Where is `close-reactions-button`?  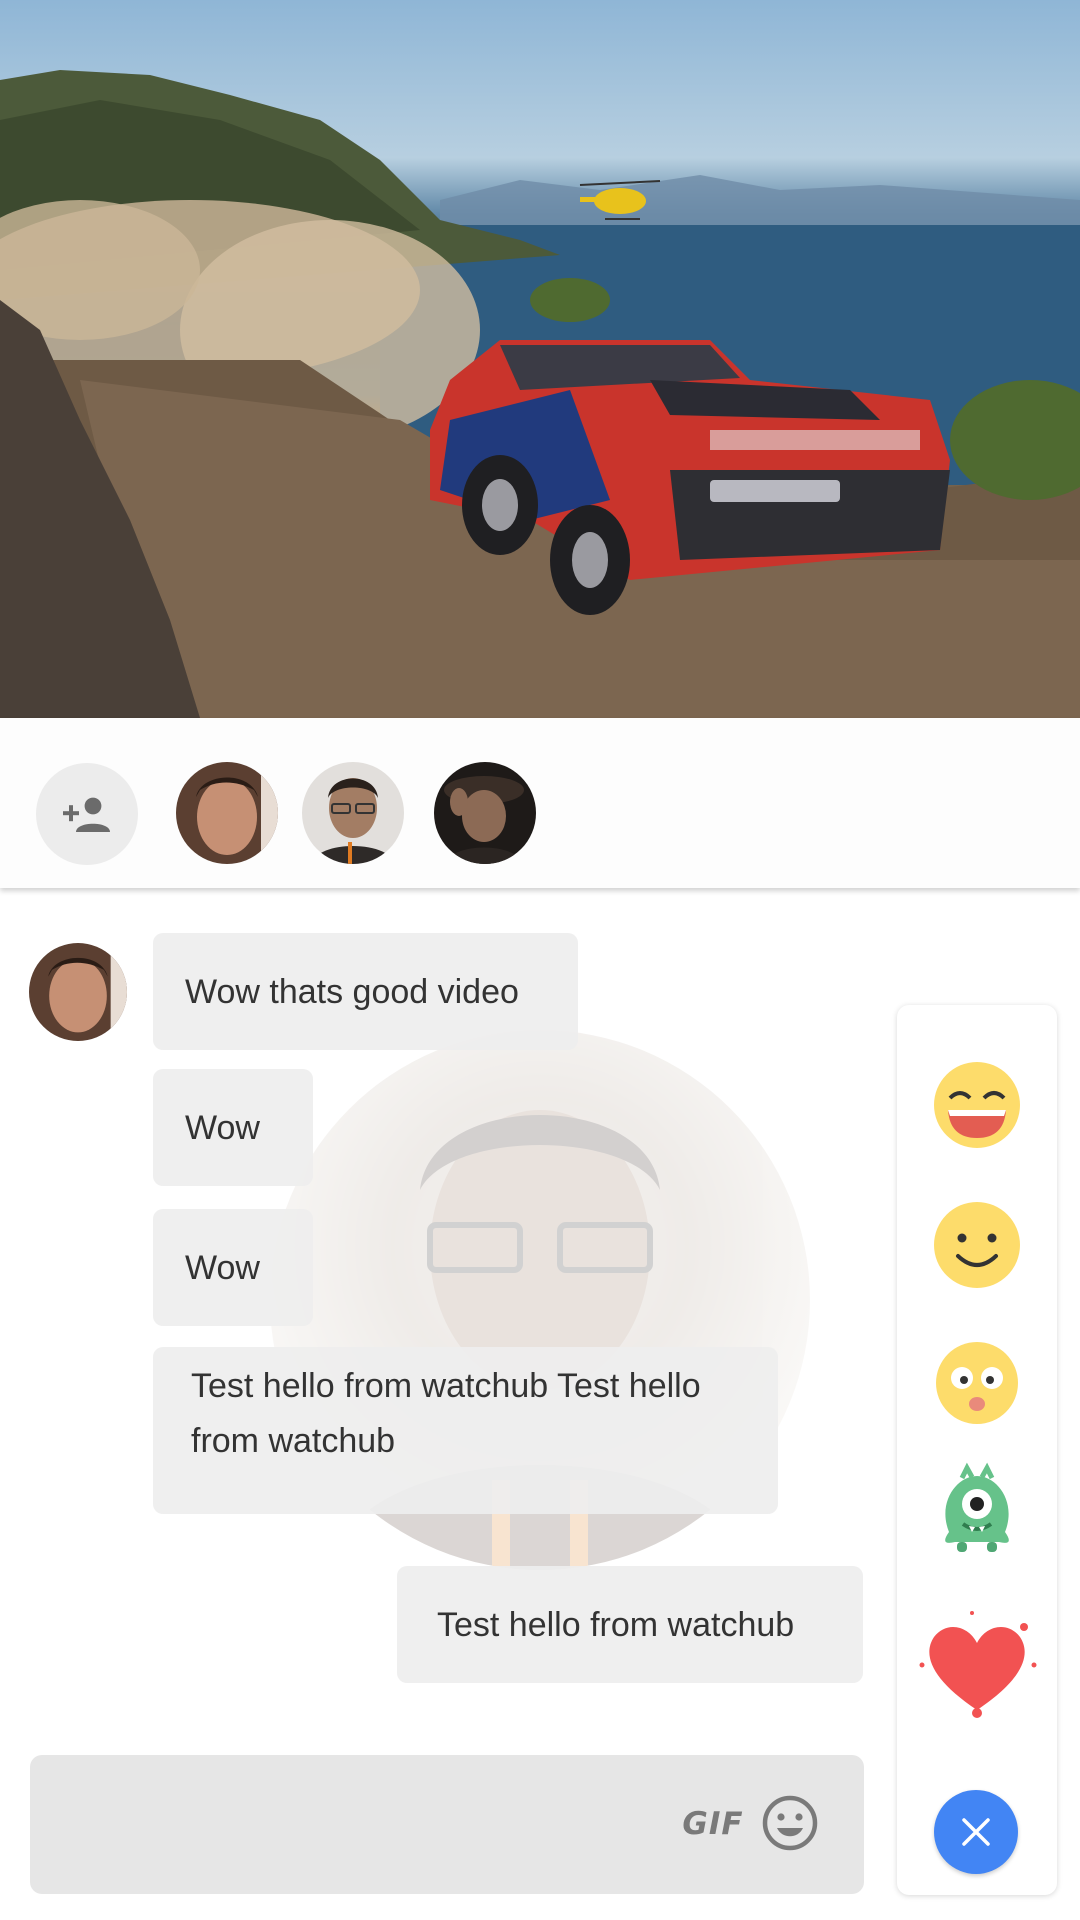
close-reactions-button is located at coordinates (976, 1832).